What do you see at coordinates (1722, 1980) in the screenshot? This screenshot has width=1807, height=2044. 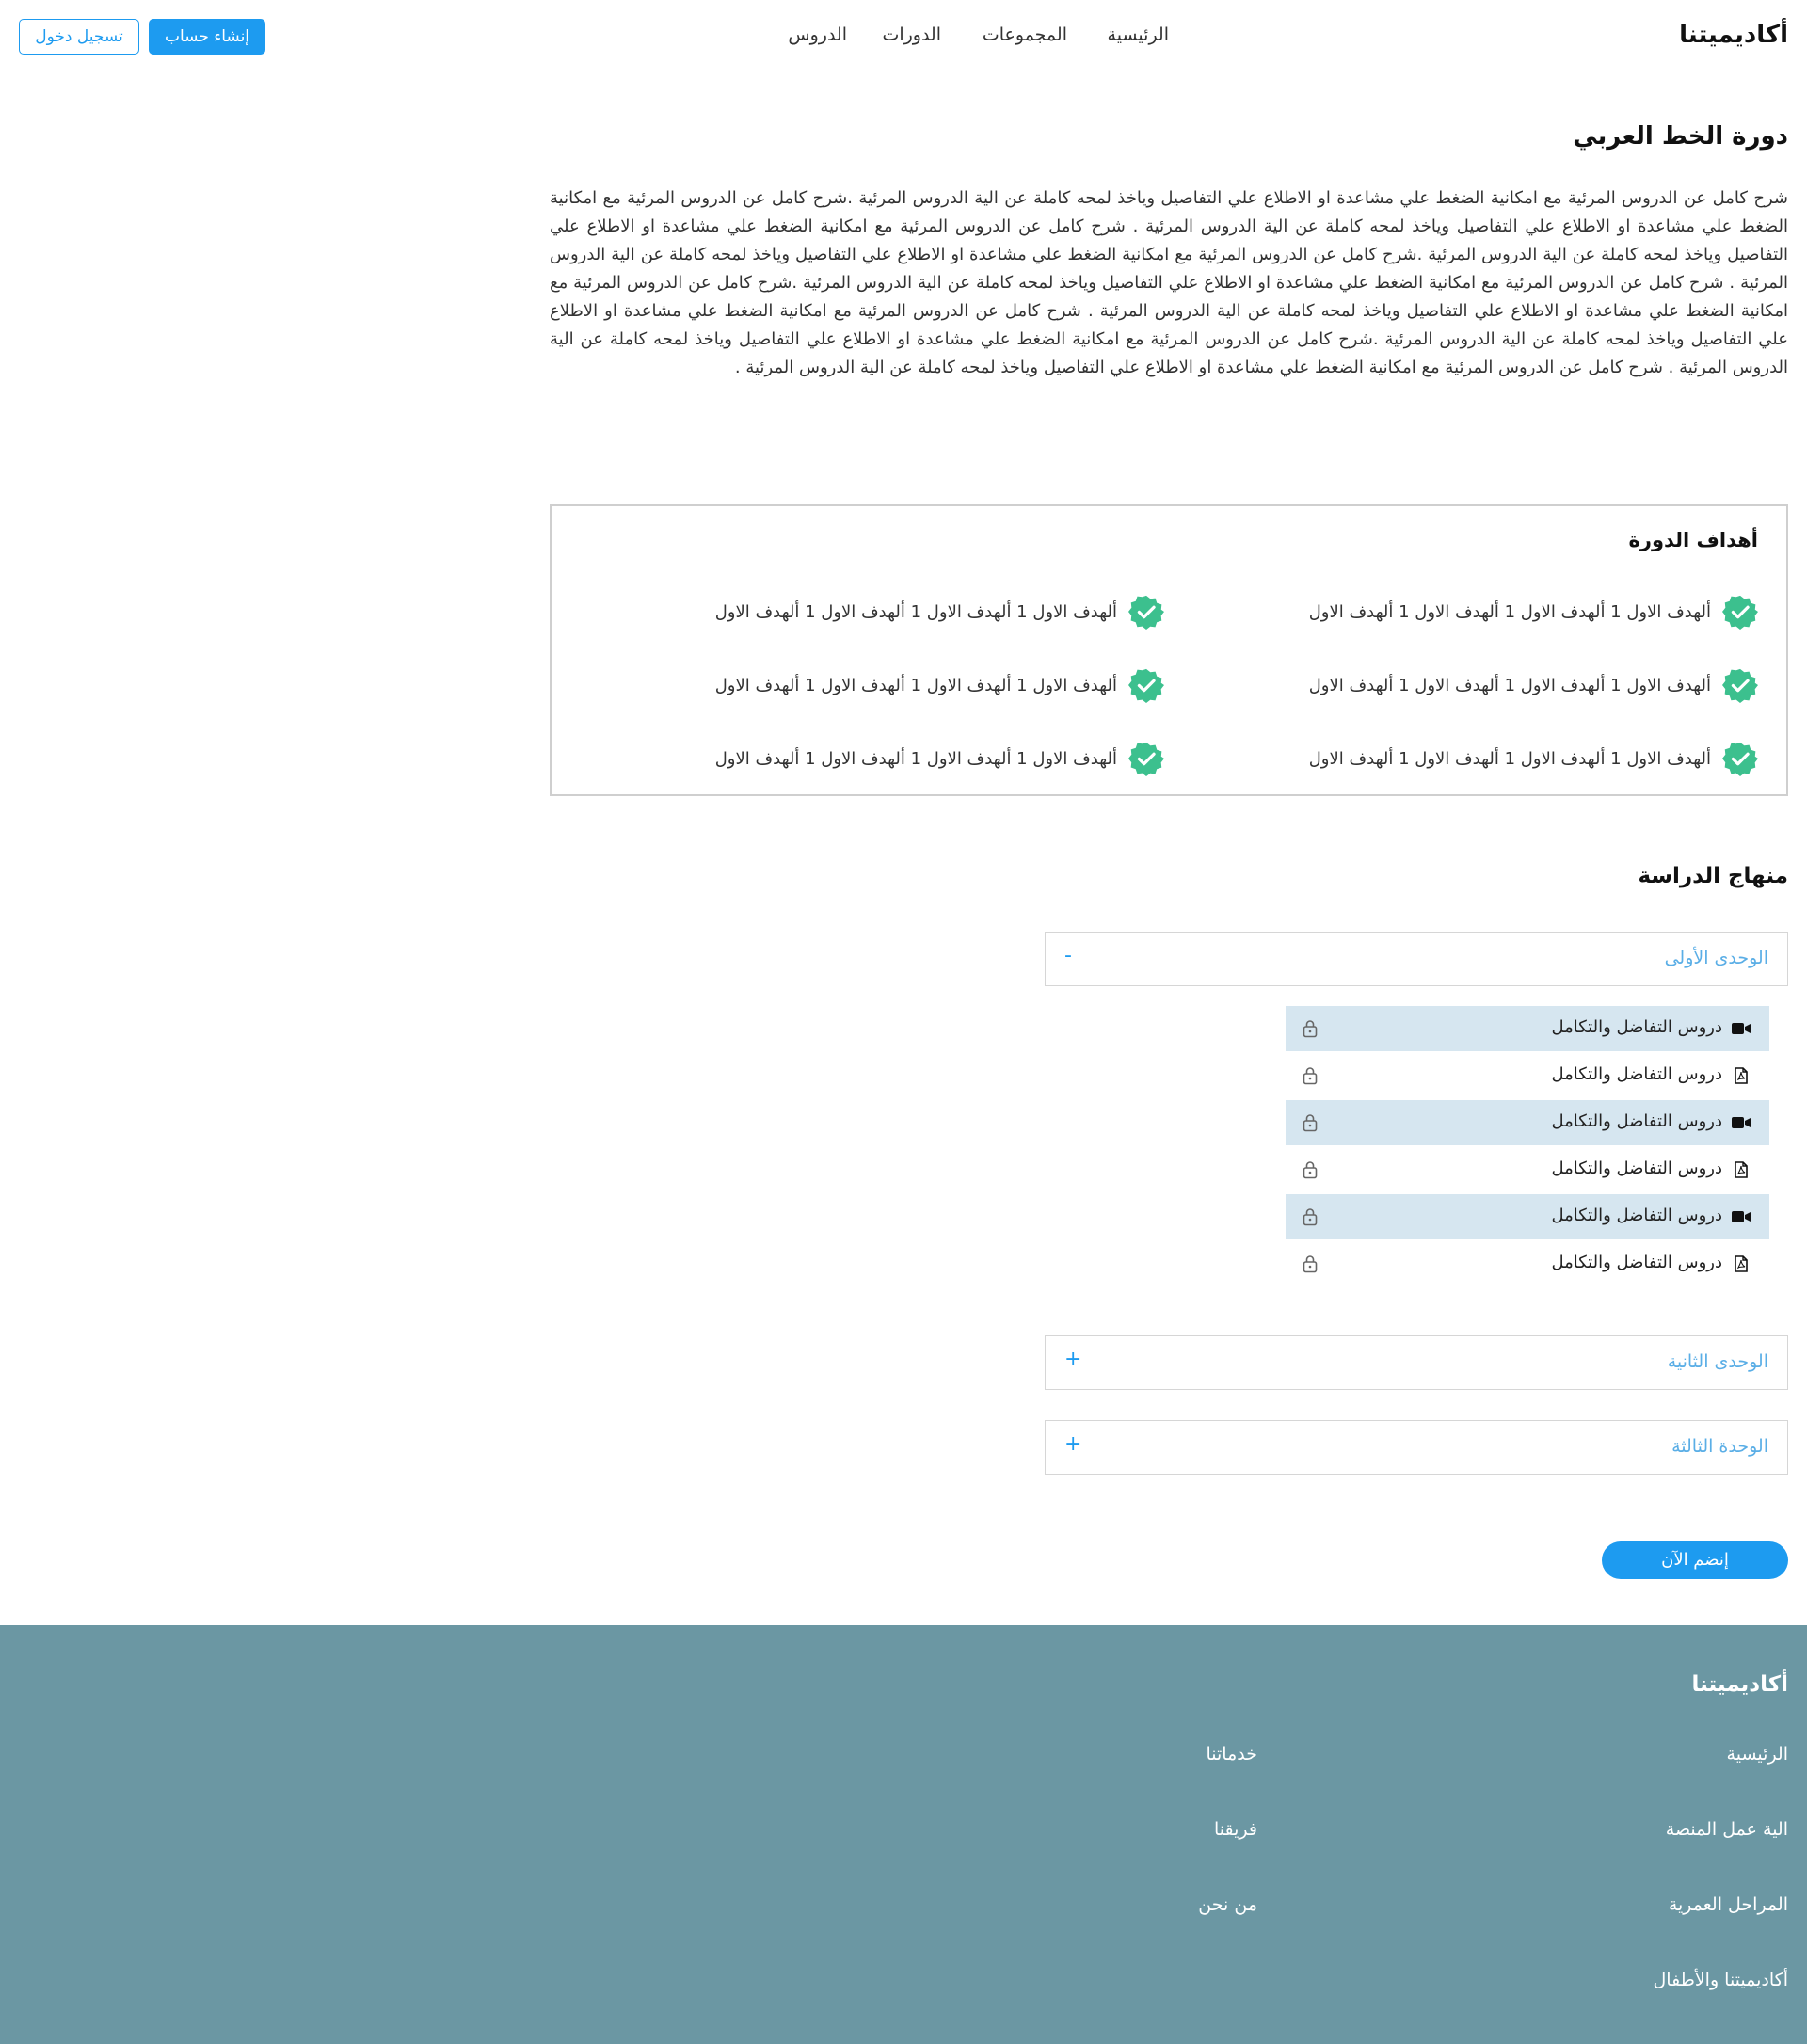 I see `footer-link-academy-kids: أكاديميتنا والأطفال` at bounding box center [1722, 1980].